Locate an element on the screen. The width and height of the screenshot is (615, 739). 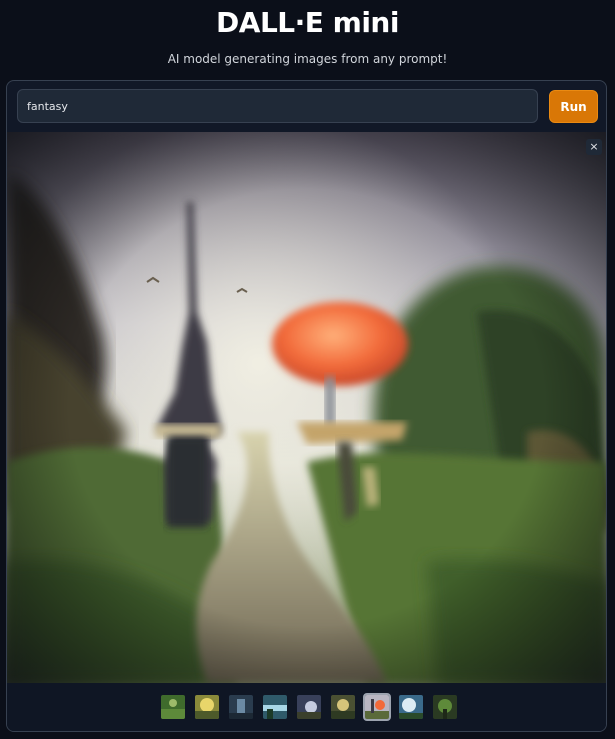
prompt-row: Run is located at coordinates (306, 107).